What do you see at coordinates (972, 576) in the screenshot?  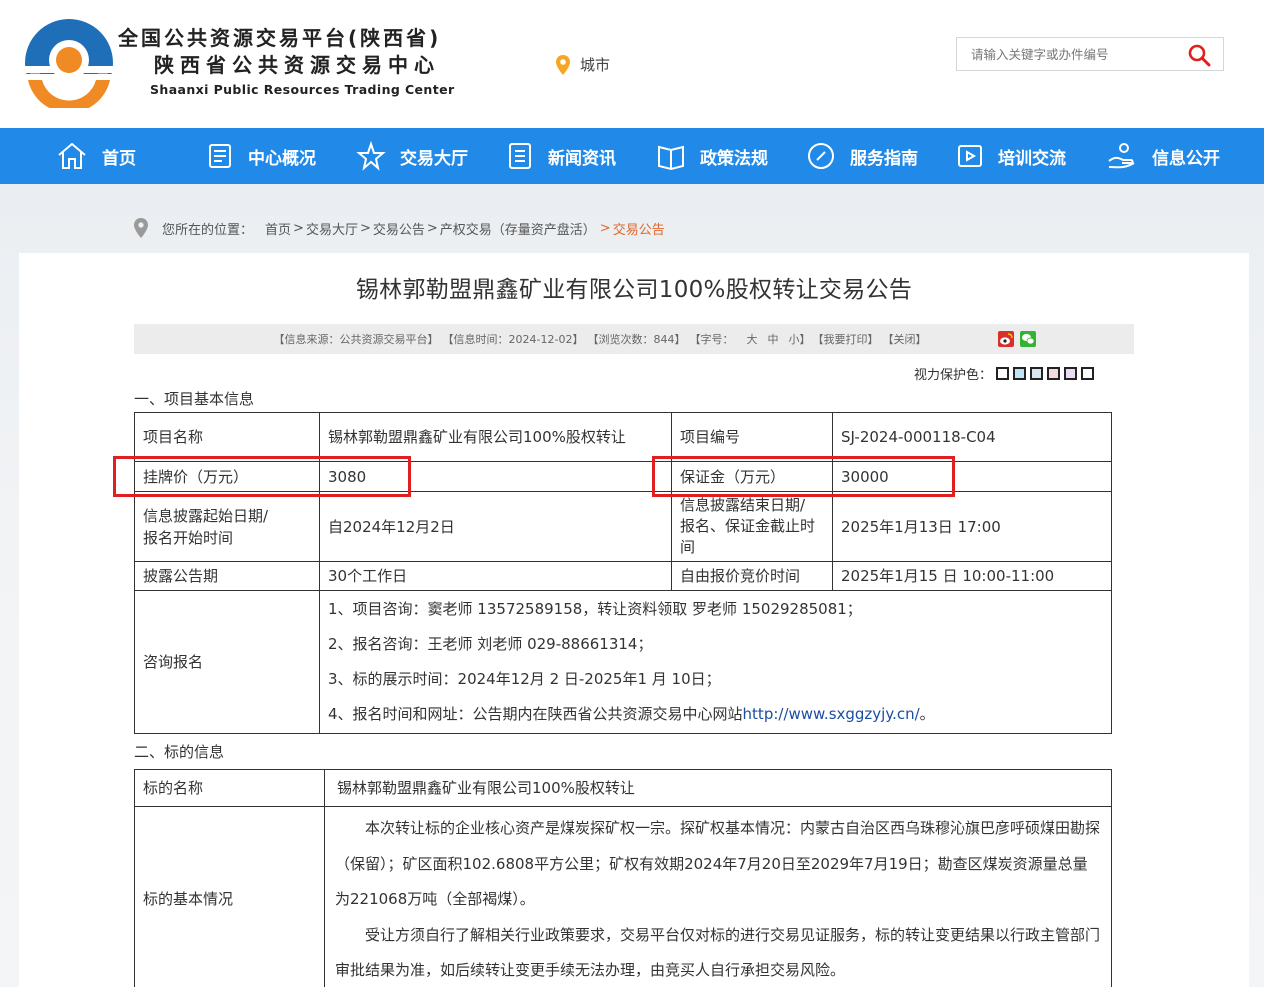 I see `table-cell: 2025年1月15 日 10:00-11:00` at bounding box center [972, 576].